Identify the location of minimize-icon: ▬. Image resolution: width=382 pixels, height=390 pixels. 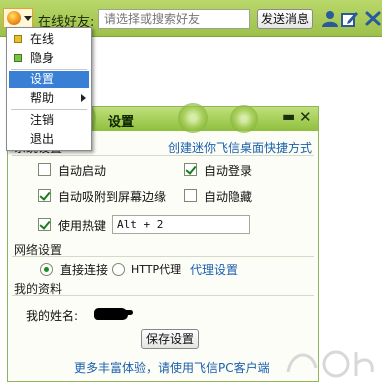
(288, 117).